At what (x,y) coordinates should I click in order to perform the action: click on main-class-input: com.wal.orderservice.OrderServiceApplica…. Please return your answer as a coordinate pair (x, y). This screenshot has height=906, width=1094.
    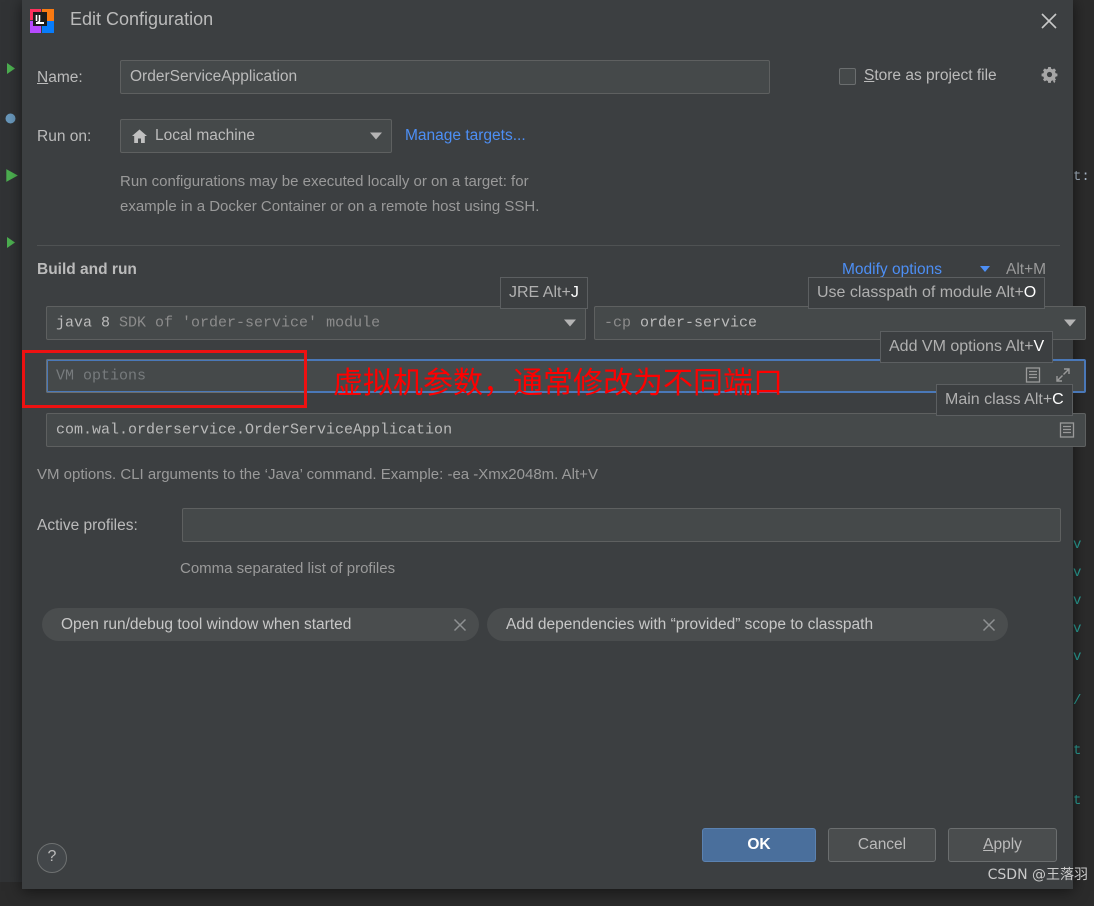
    Looking at the image, I should click on (566, 430).